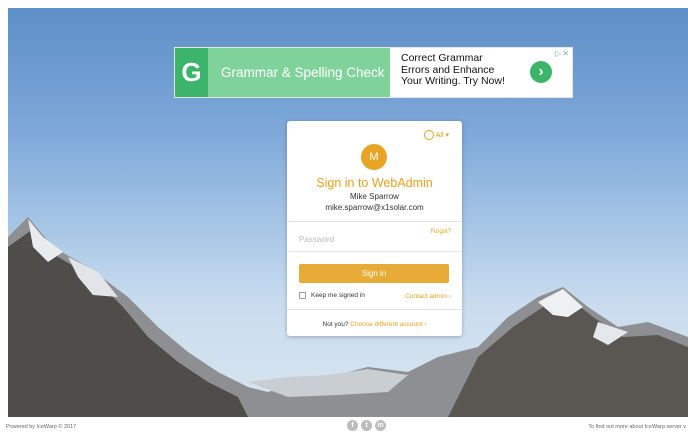 Image resolution: width=688 pixels, height=432 pixels. Describe the element at coordinates (562, 53) in the screenshot. I see `ad-choices-icon: ▷✕` at that location.